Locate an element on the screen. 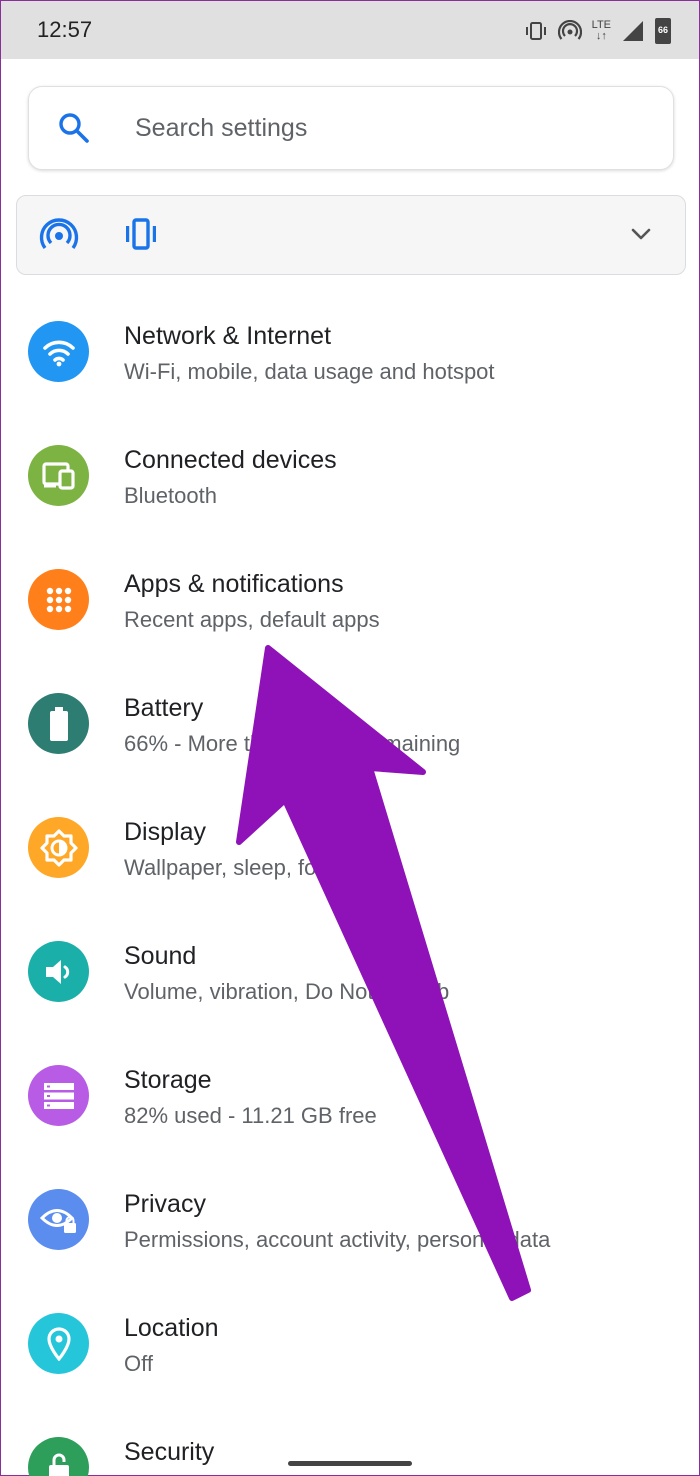 The image size is (700, 1476). privacy-icon-circle is located at coordinates (58, 1219).